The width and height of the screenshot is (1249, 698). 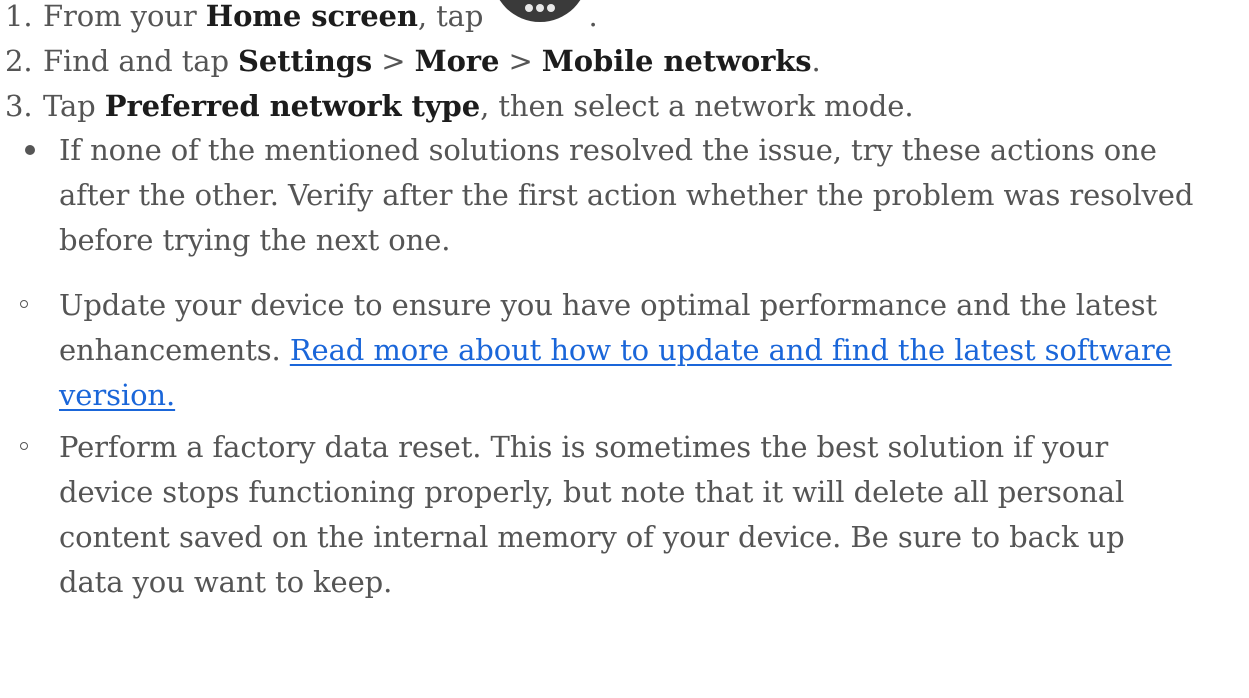 I want to click on step-keyword: Home screen, so click(x=311, y=16).